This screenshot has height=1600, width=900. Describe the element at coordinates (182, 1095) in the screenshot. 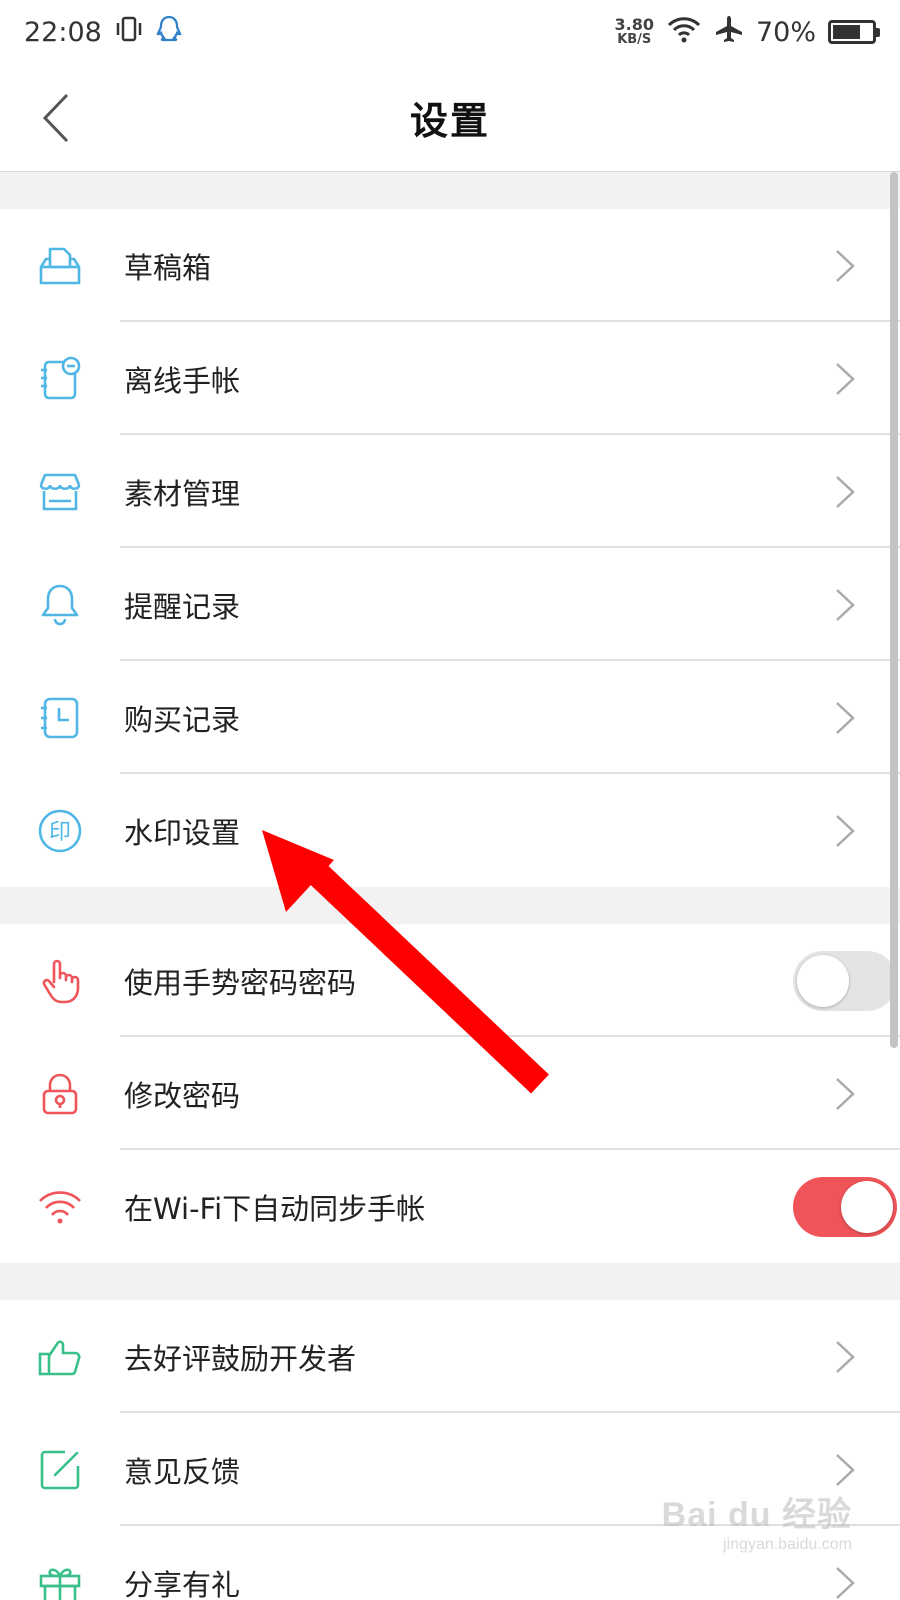

I see `settings-row-label: 修改密码` at that location.